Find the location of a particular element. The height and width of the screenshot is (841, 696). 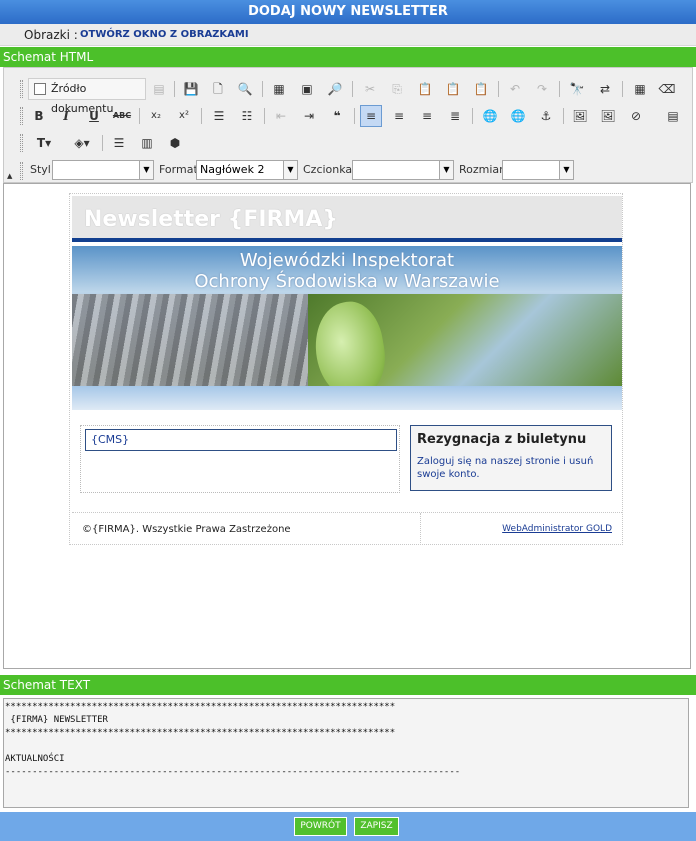

strikethrough-icon: ABC is located at coordinates (122, 116).